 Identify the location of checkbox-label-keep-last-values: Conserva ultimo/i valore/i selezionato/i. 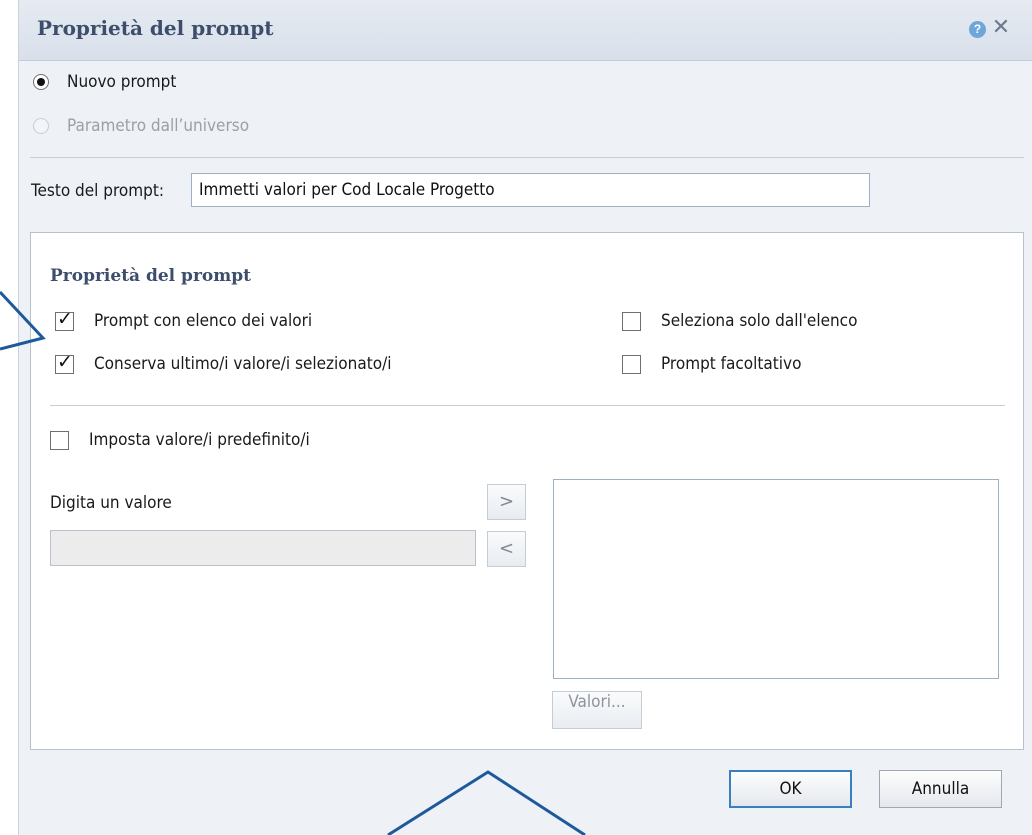
(243, 364).